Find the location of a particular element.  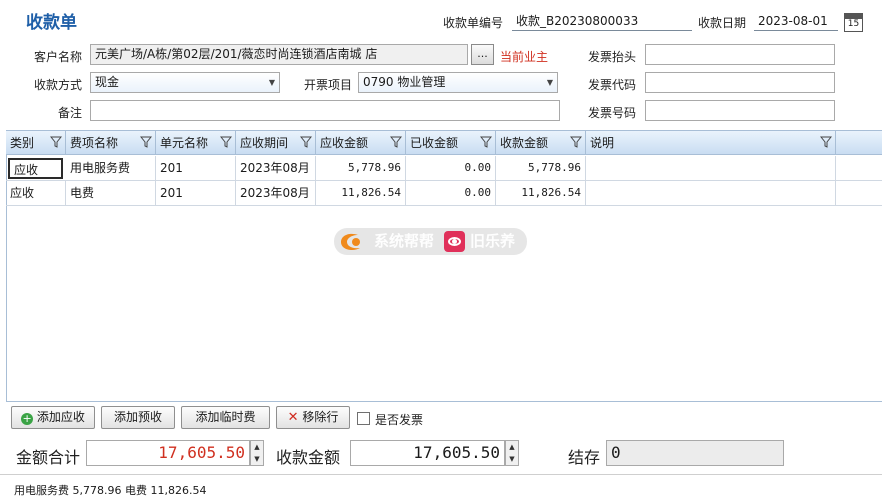

column-header-label: 费项名称 is located at coordinates (94, 143).